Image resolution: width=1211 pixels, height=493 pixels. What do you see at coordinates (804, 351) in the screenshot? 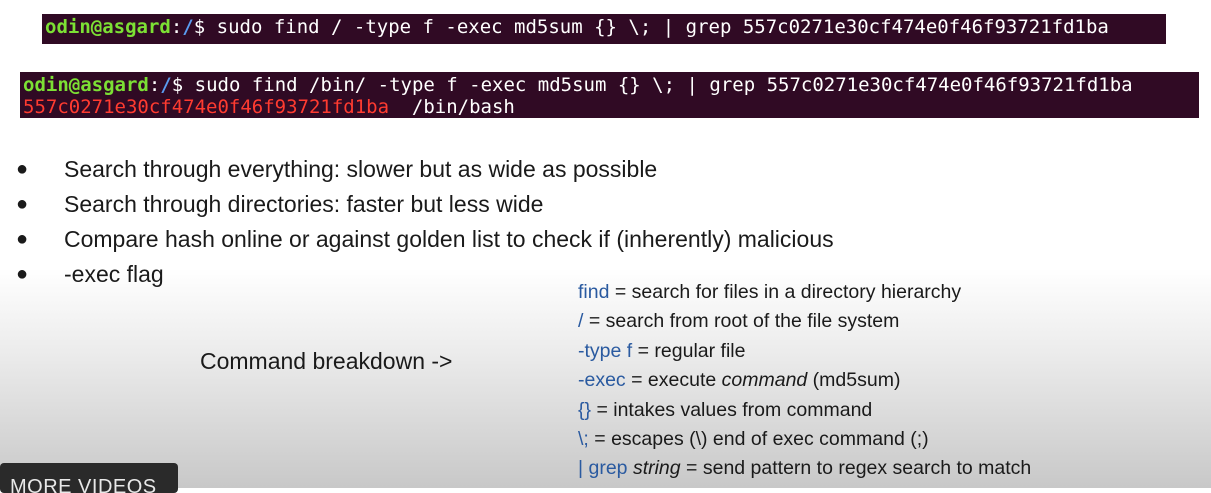
I see `definition-row: -type f = regular file` at bounding box center [804, 351].